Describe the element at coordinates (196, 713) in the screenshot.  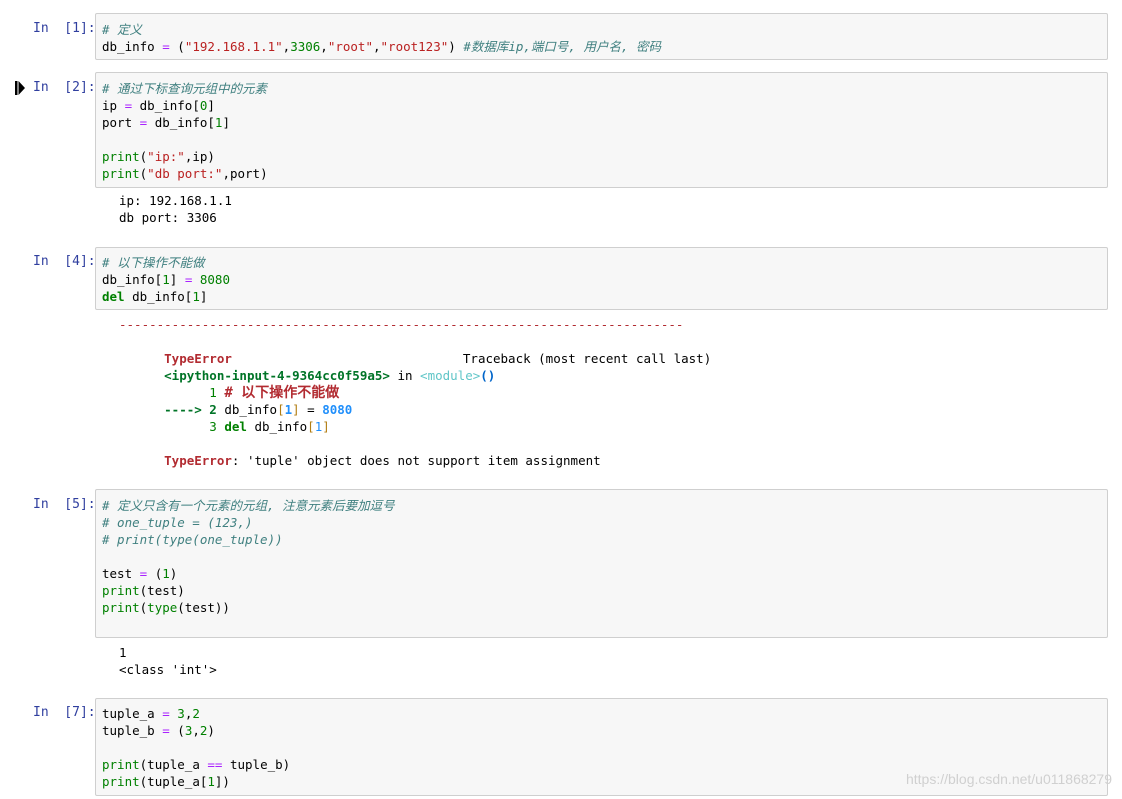
I see `code-token: 2` at that location.